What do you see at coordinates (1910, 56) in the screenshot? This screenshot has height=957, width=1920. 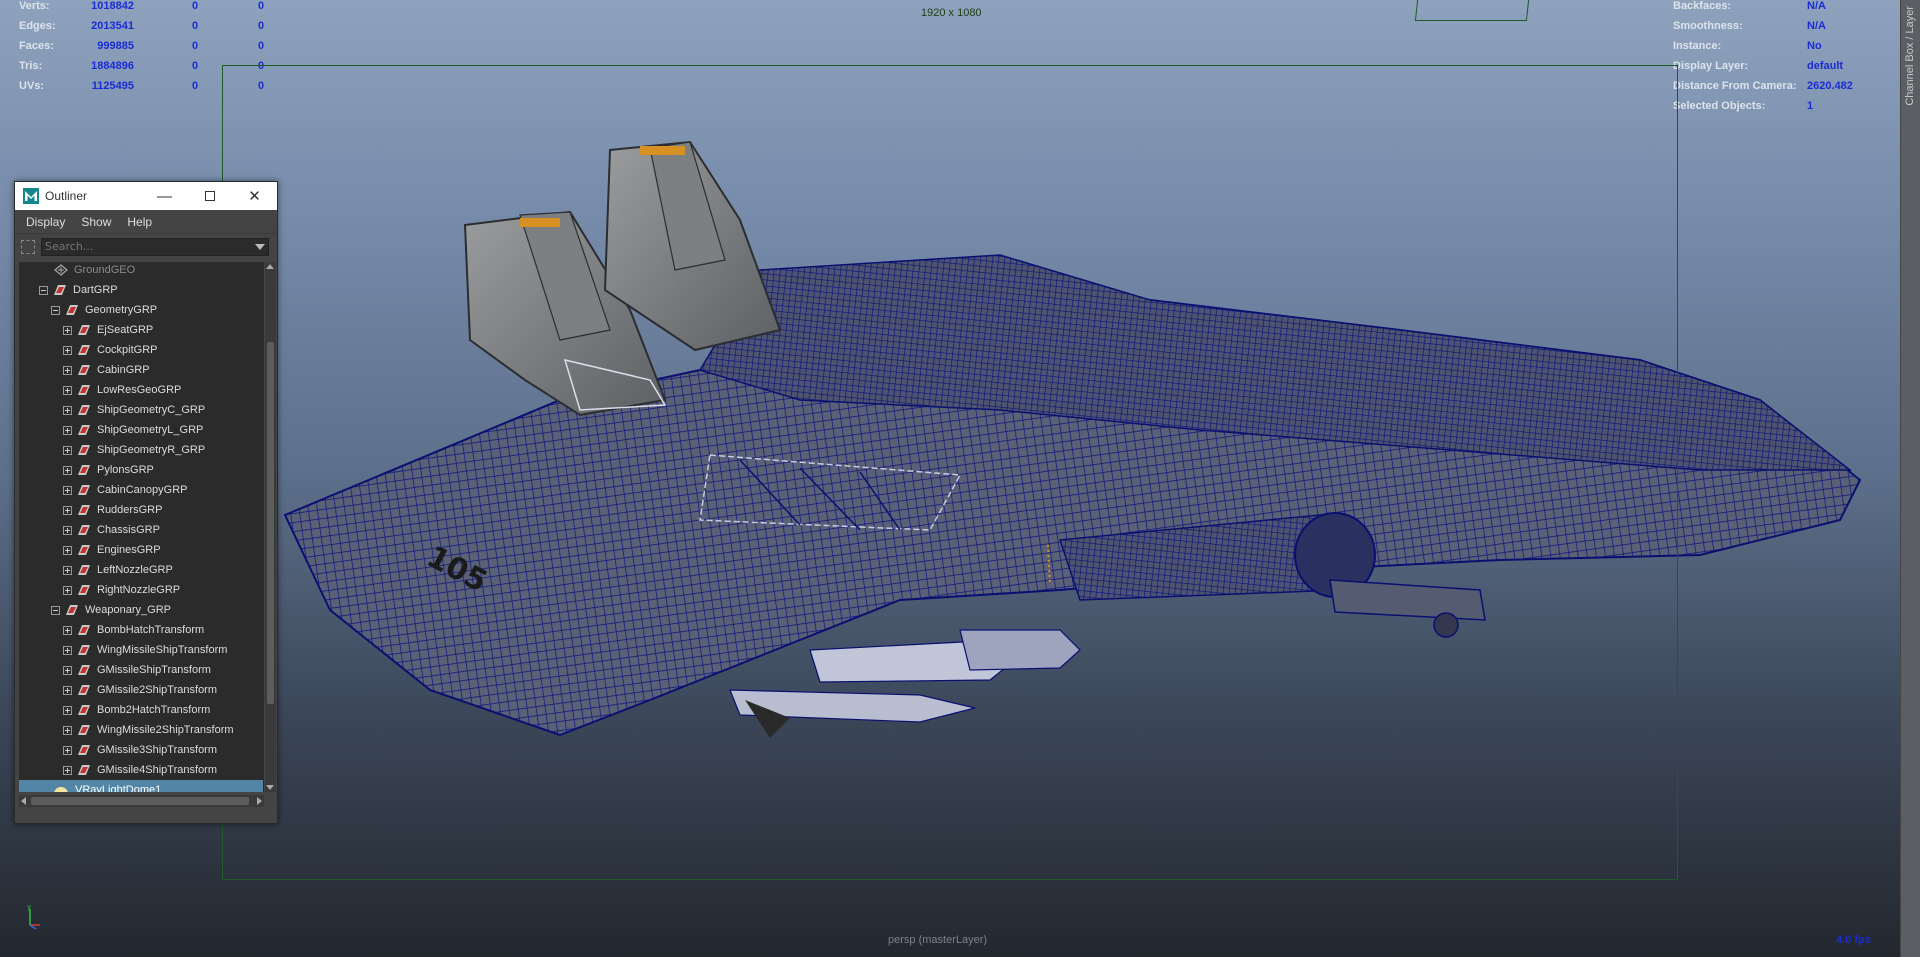 I see `channel-box-label: Channel Box / Layer` at bounding box center [1910, 56].